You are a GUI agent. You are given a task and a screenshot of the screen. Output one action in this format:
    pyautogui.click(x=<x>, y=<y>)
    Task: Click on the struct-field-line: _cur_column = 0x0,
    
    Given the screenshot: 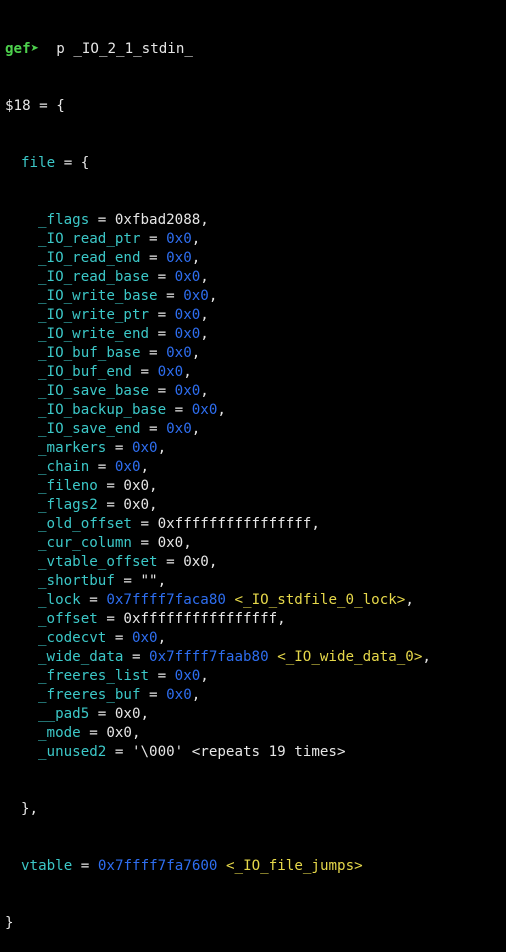 What is the action you would take?
    pyautogui.click(x=255, y=543)
    